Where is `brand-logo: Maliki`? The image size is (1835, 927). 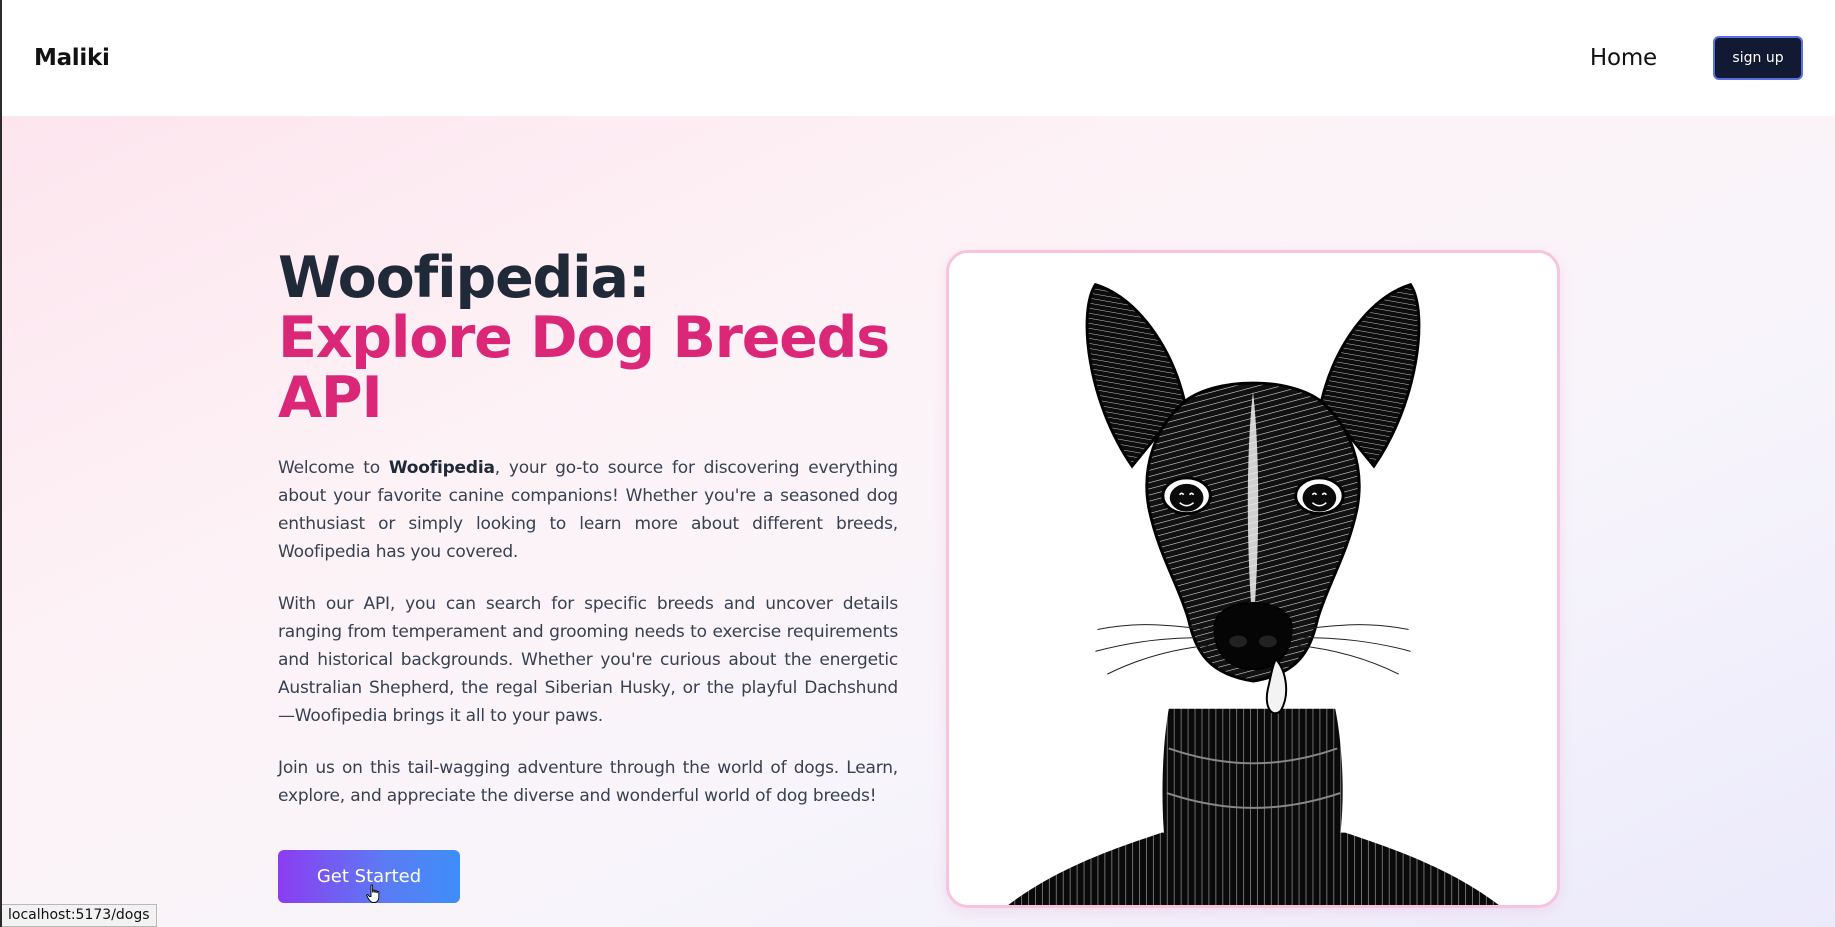 brand-logo: Maliki is located at coordinates (72, 58).